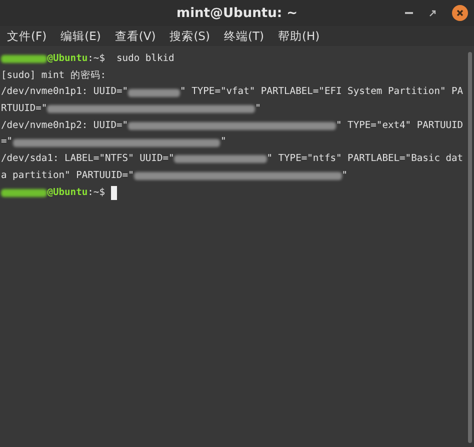 This screenshot has height=447, width=474. What do you see at coordinates (237, 13) in the screenshot?
I see `window-title: mint@Ubuntu: ~` at bounding box center [237, 13].